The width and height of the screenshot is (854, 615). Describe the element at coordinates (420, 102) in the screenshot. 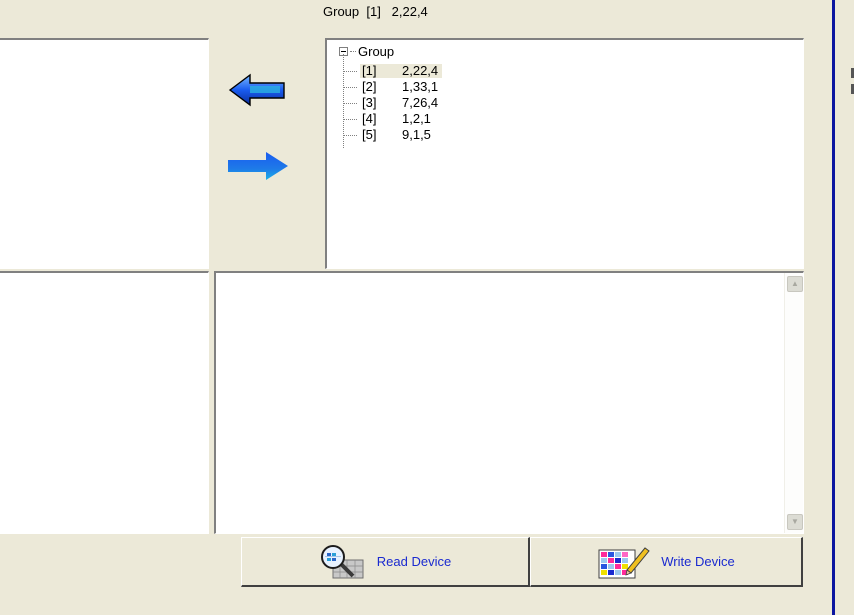

I see `tree-item-value: 7,26,4` at that location.